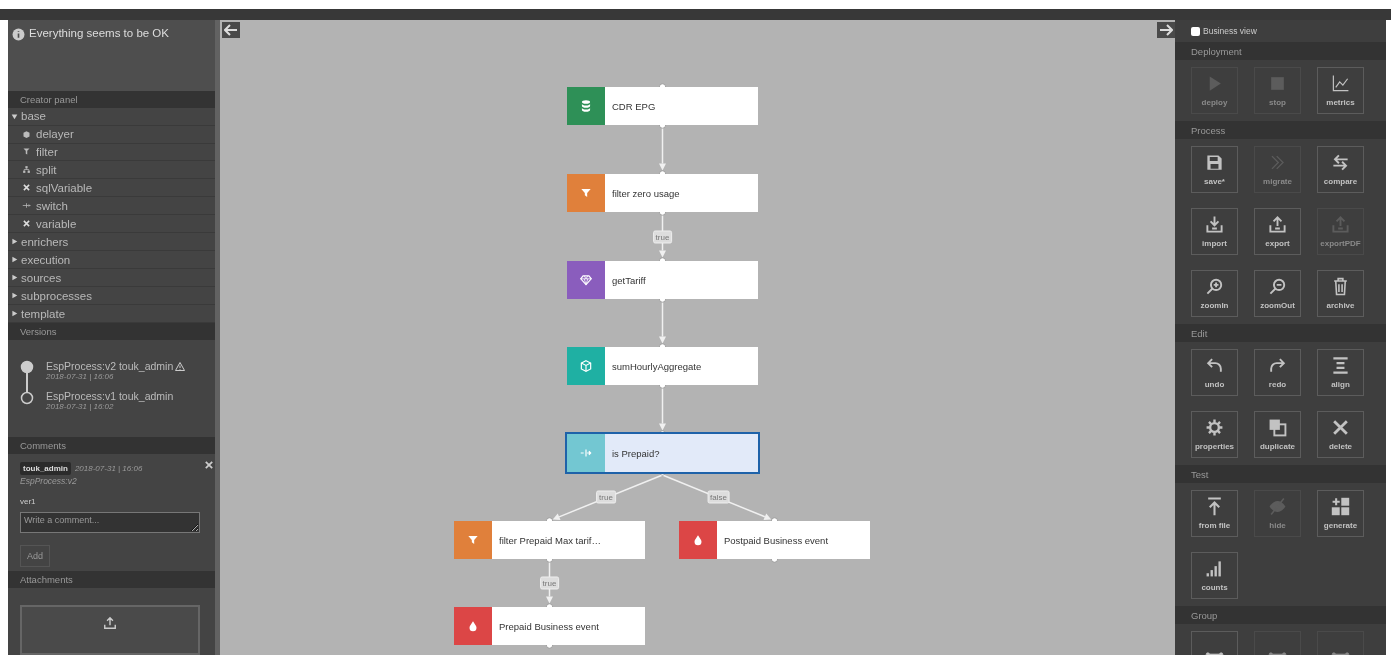 Image resolution: width=1391 pixels, height=655 pixels. What do you see at coordinates (1214, 365) in the screenshot?
I see `undo-icon` at bounding box center [1214, 365].